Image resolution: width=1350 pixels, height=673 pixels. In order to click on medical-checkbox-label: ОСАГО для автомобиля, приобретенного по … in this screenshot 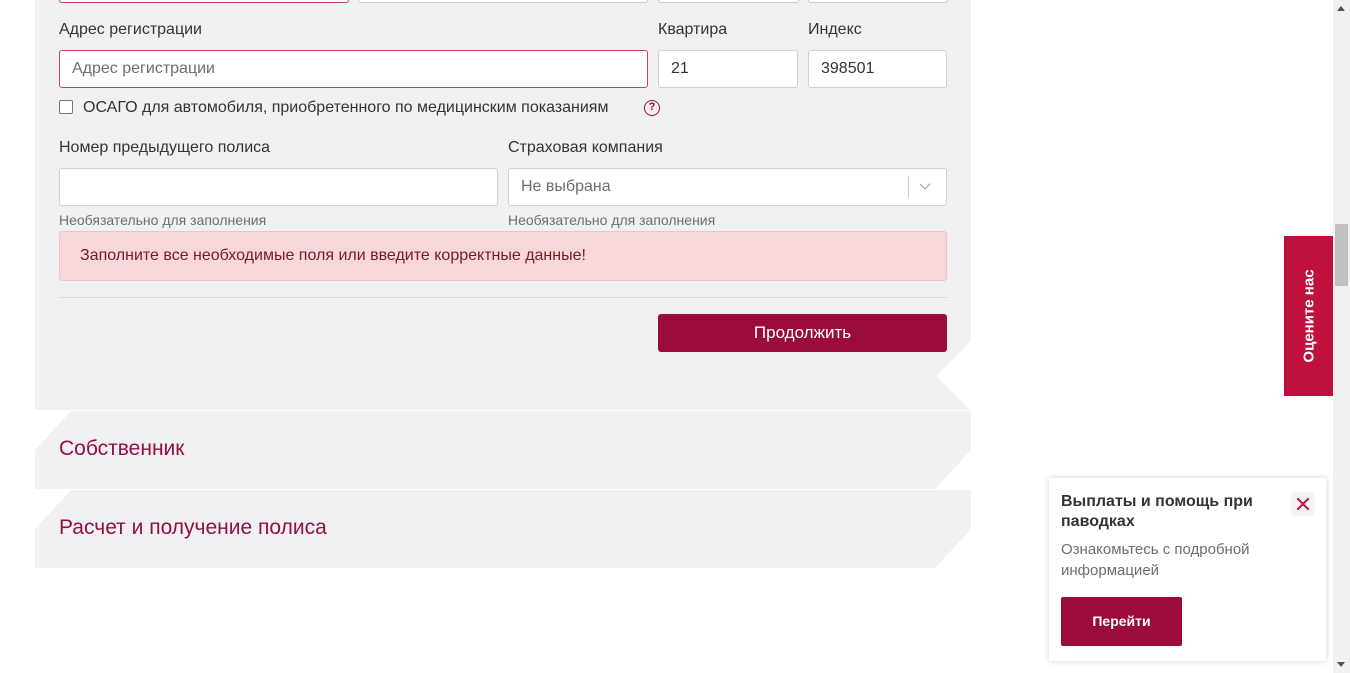, I will do `click(346, 107)`.